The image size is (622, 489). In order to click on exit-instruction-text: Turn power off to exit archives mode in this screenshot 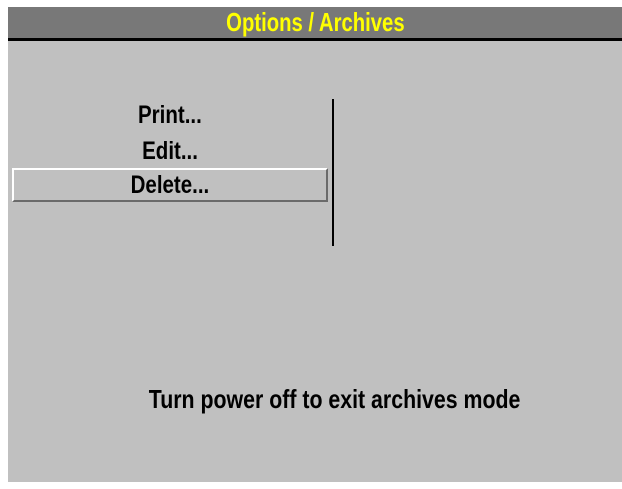, I will do `click(335, 399)`.